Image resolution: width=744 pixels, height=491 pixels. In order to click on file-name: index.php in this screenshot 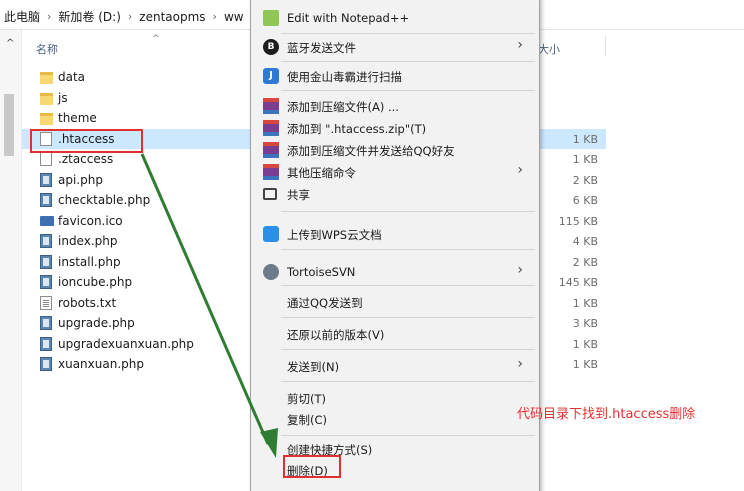, I will do `click(88, 241)`.